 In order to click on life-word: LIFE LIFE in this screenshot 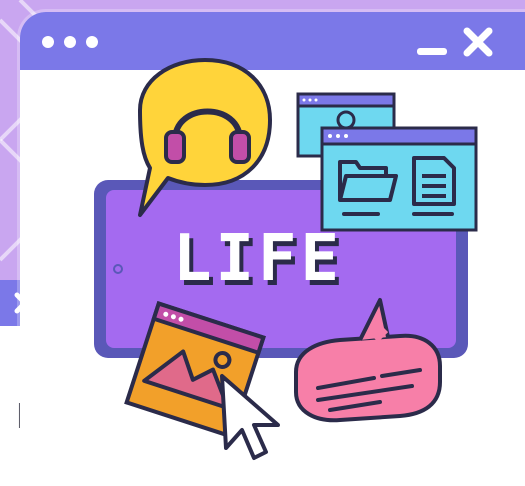, I will do `click(258, 261)`.